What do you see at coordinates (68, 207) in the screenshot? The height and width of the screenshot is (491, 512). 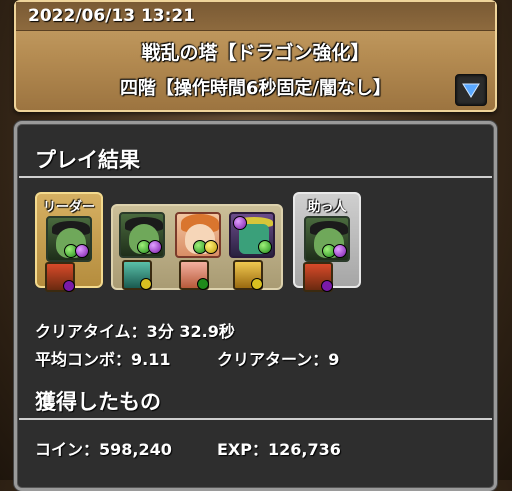 I see `leader-label: リーダー` at bounding box center [68, 207].